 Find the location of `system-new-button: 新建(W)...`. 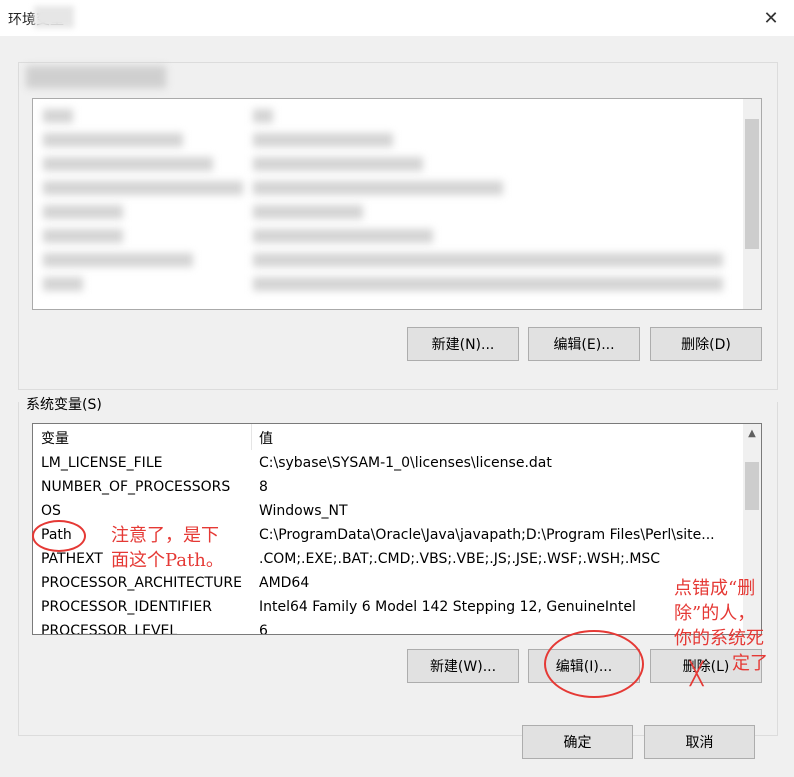

system-new-button: 新建(W)... is located at coordinates (463, 666).